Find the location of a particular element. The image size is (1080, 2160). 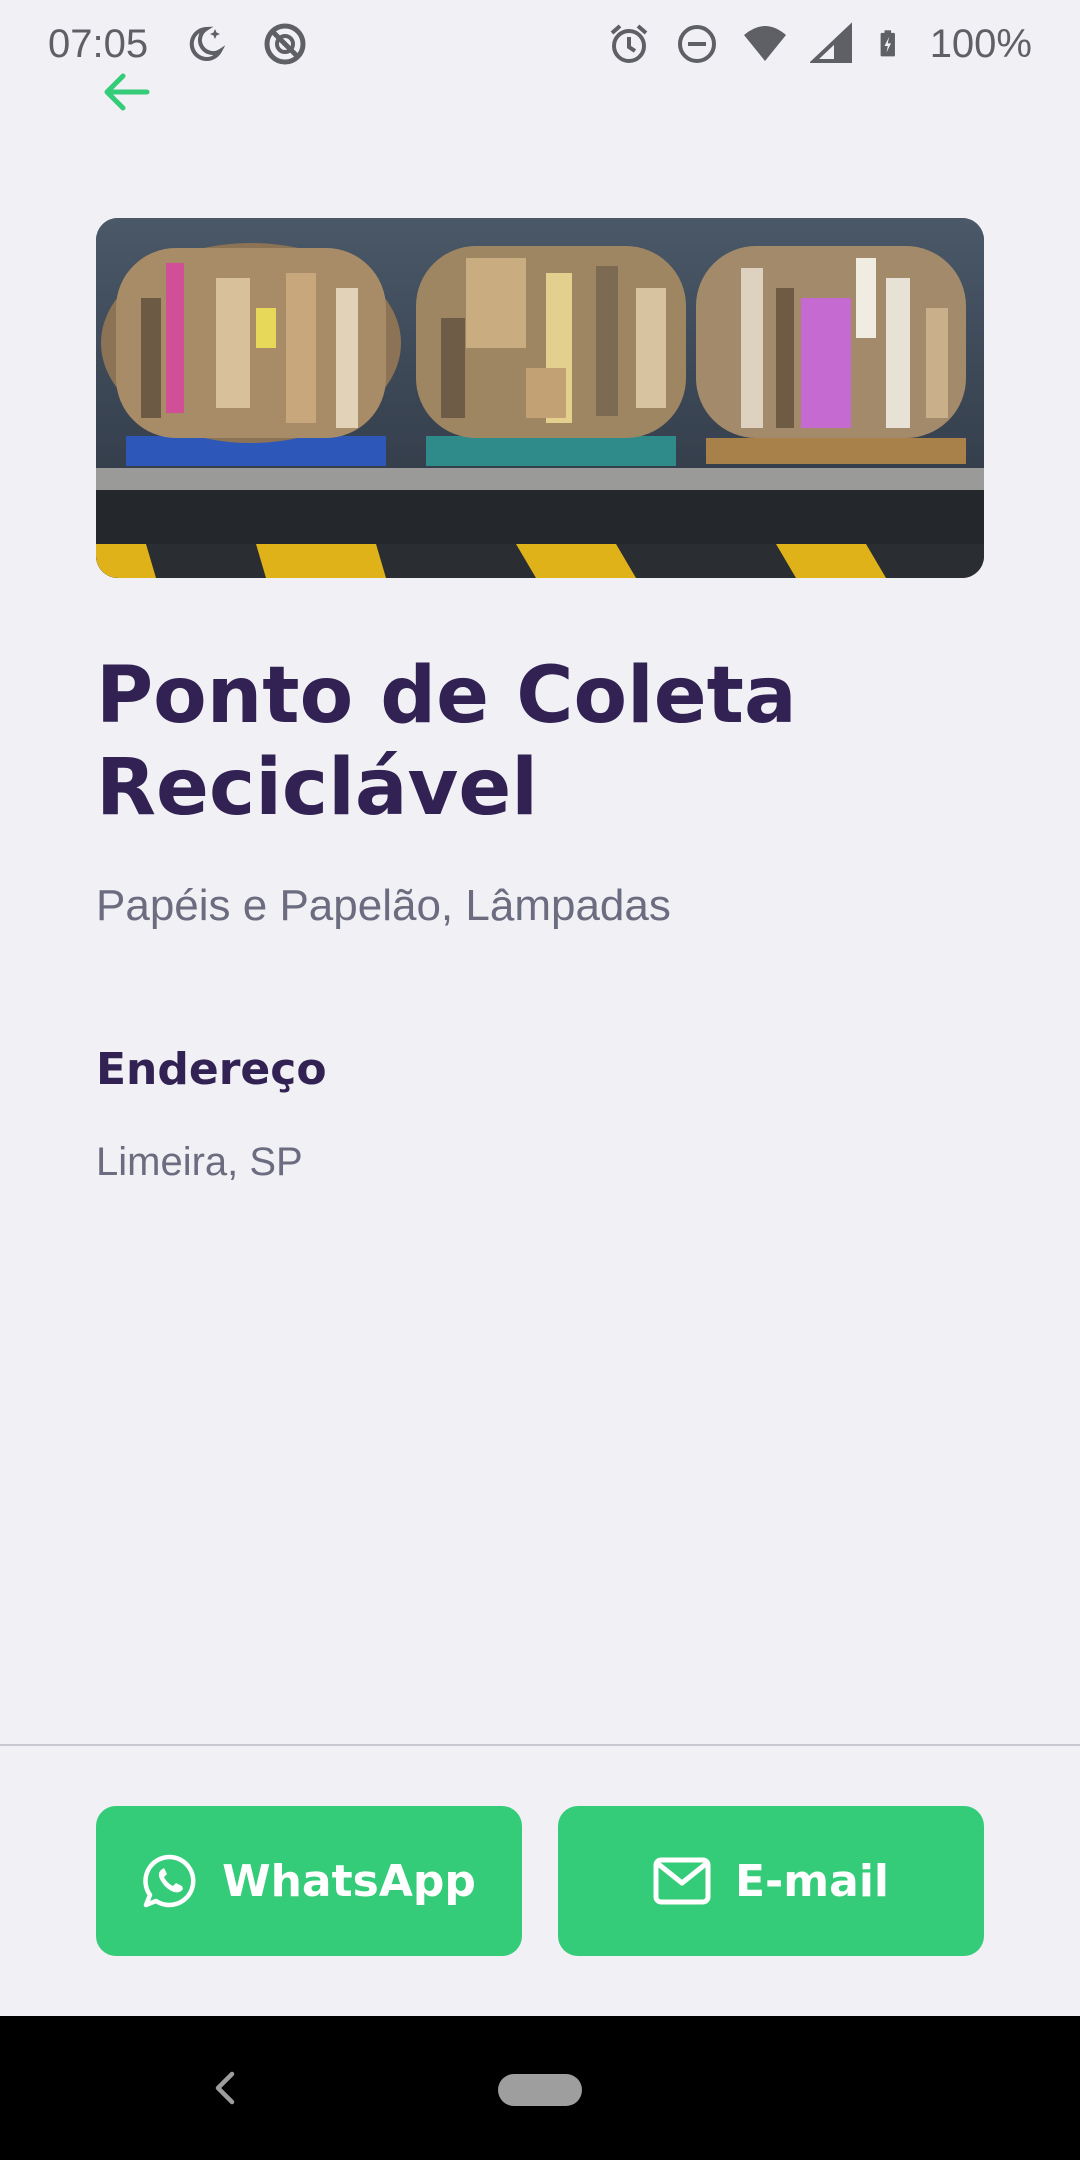

signal-icon is located at coordinates (830, 42).